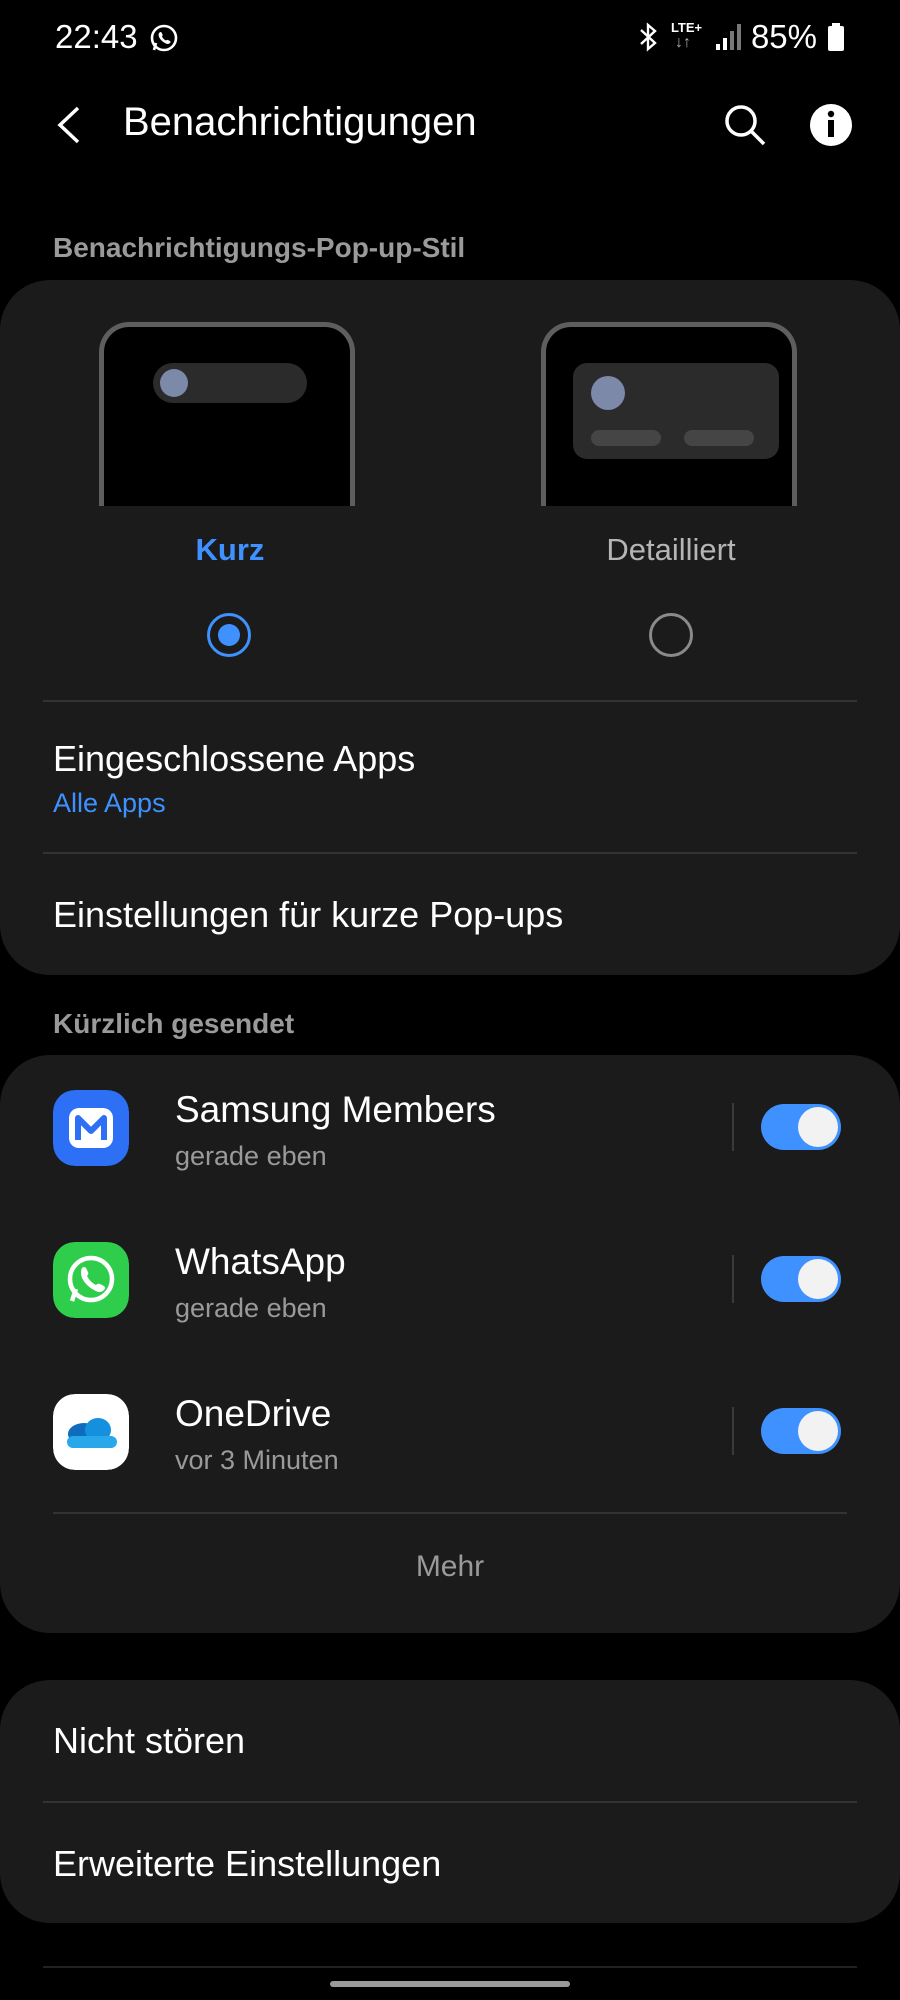 Image resolution: width=900 pixels, height=2000 pixels. What do you see at coordinates (450, 1984) in the screenshot?
I see `home-indicator` at bounding box center [450, 1984].